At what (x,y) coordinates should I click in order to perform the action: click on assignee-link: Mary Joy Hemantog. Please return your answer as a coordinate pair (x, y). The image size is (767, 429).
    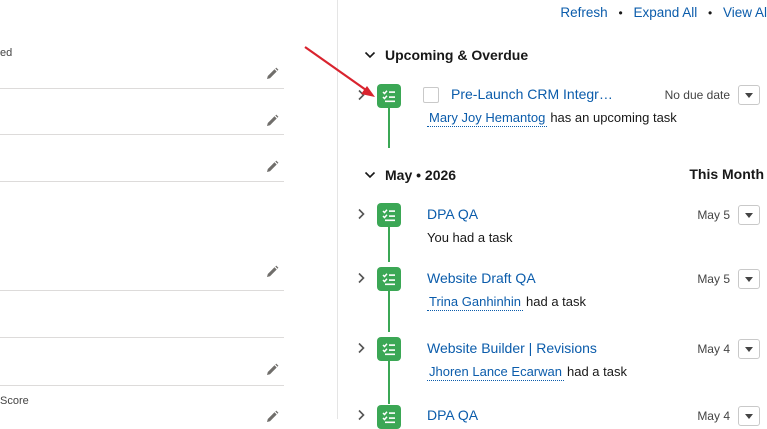
    Looking at the image, I should click on (487, 118).